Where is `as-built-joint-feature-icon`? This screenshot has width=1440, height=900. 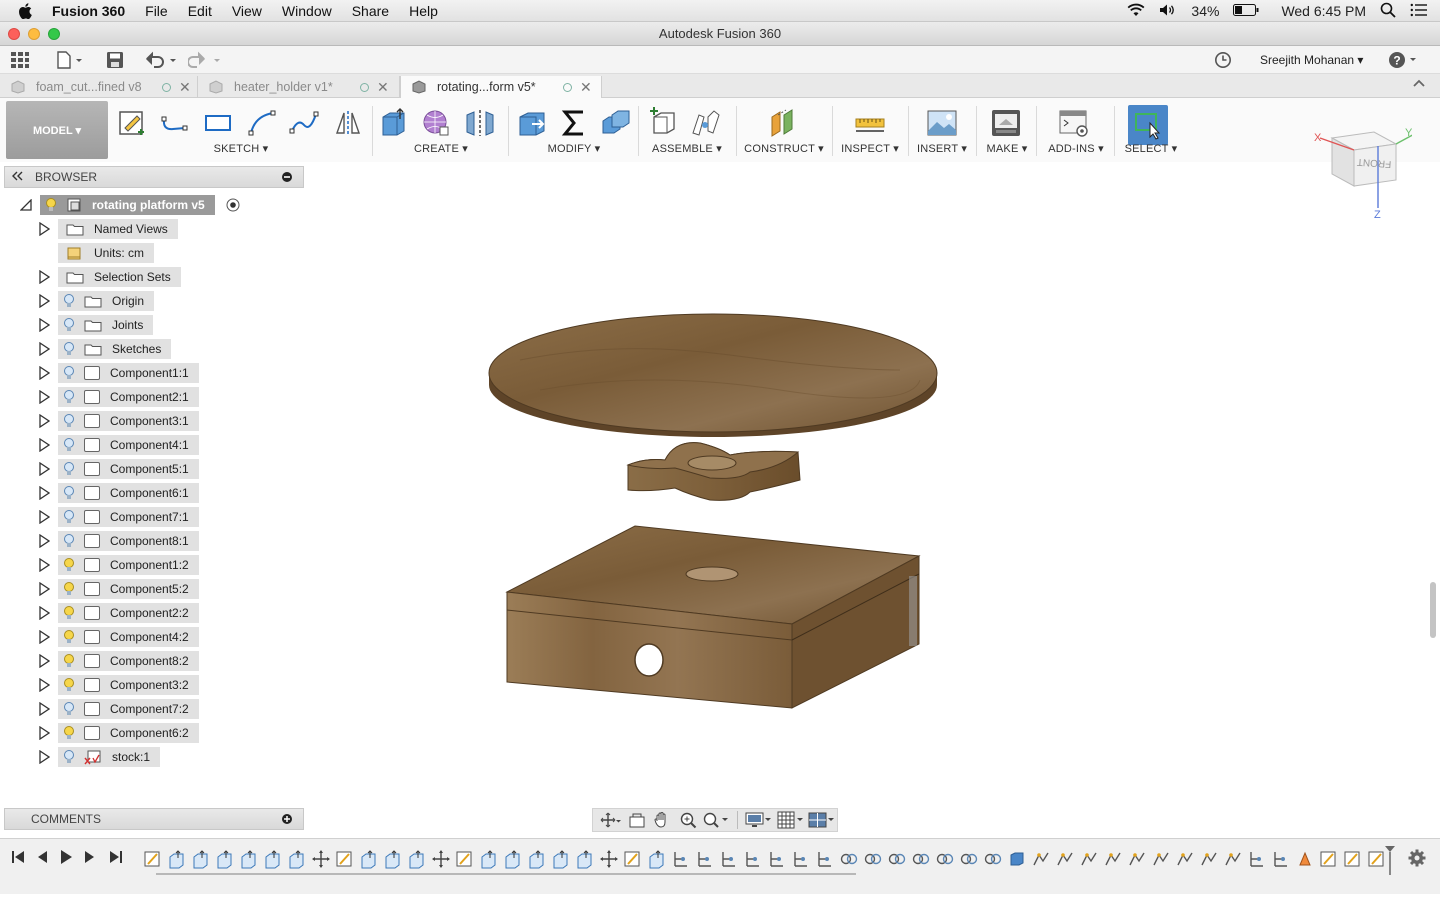 as-built-joint-feature-icon is located at coordinates (1305, 859).